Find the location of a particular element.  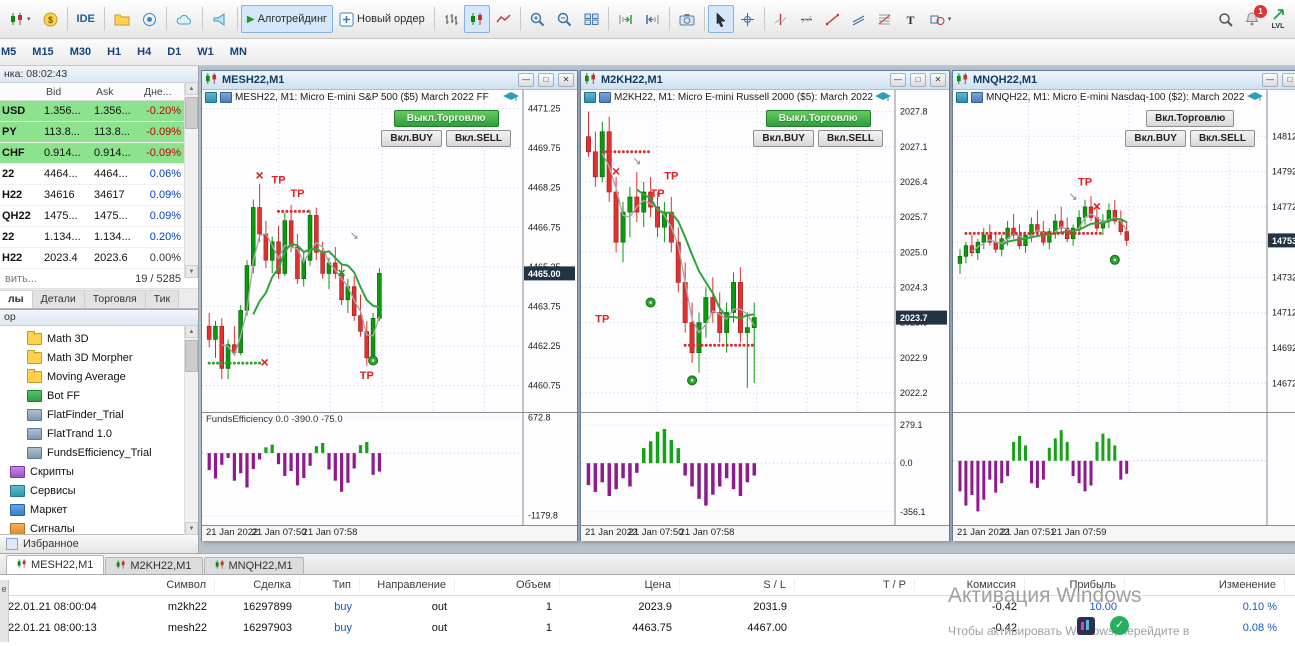

market-watch-tab-4: Тик is located at coordinates (162, 299).